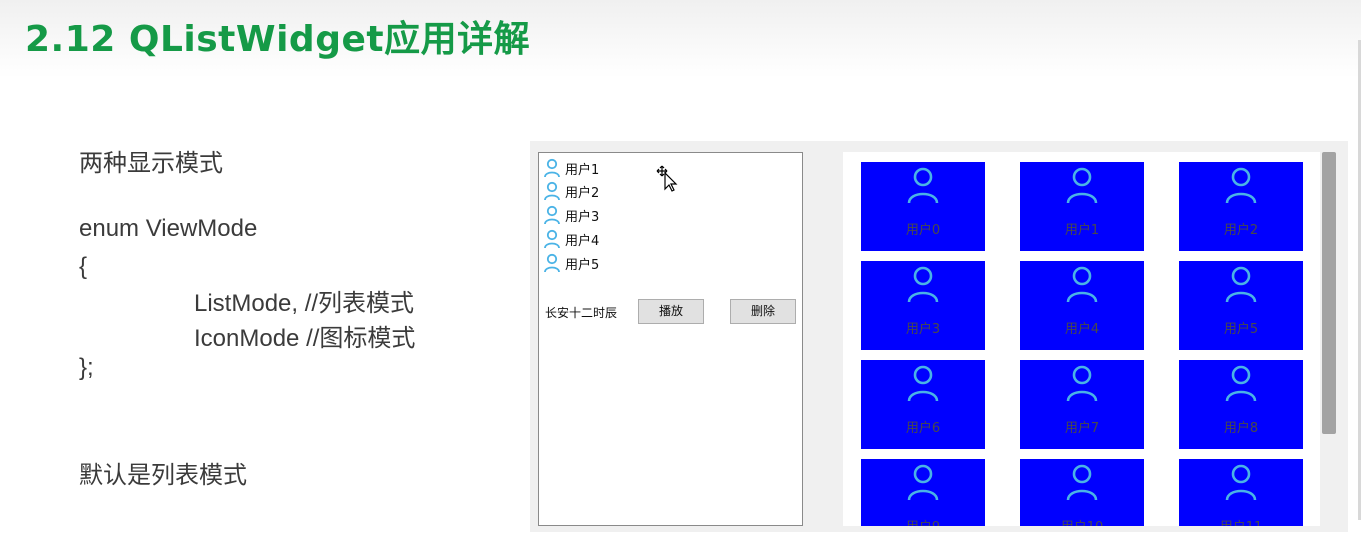 This screenshot has width=1361, height=550. Describe the element at coordinates (1241, 206) in the screenshot. I see `icon-tile: 用户2` at that location.